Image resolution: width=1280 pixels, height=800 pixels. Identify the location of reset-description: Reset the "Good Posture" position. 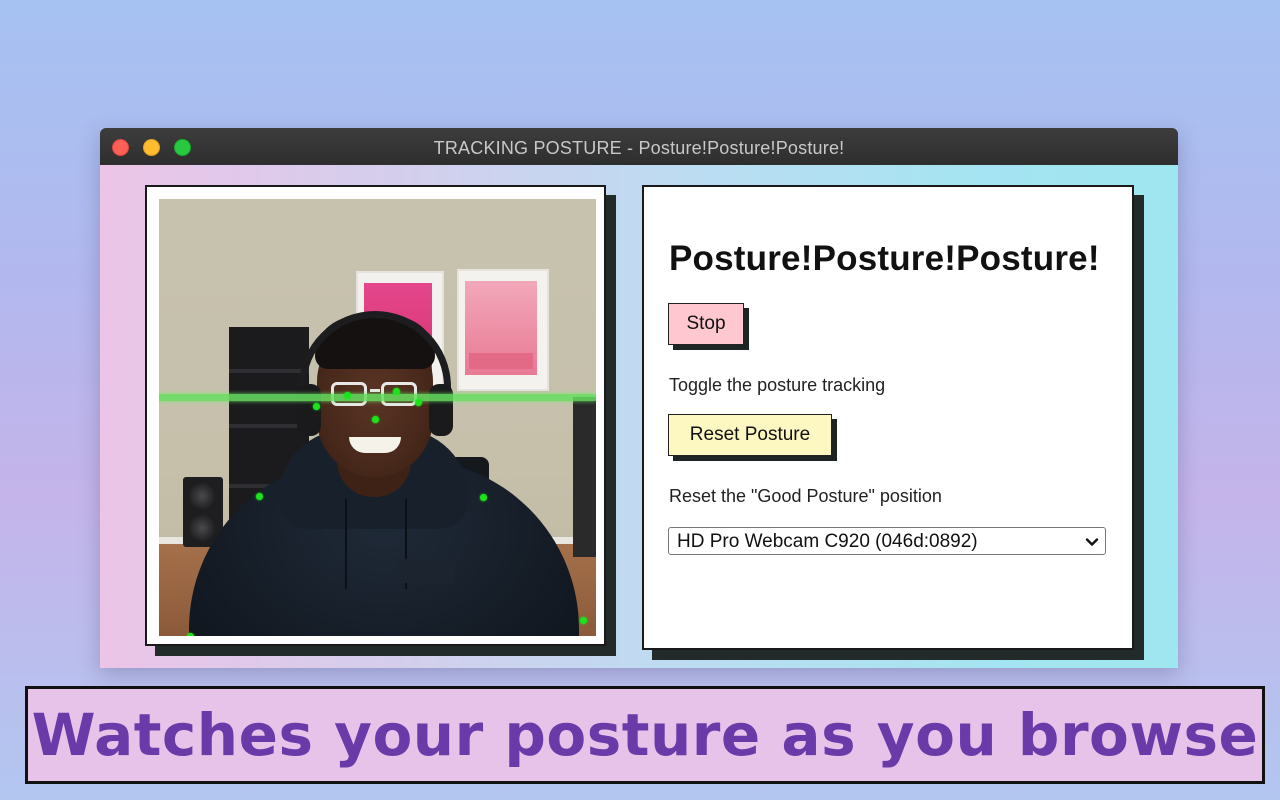
(805, 496).